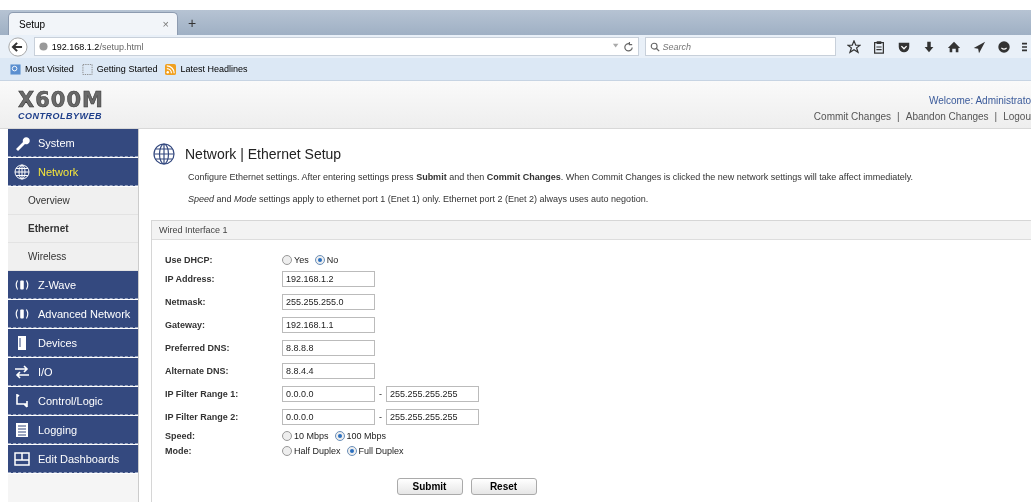 The width and height of the screenshot is (1031, 502). I want to click on field-label: Netmask:, so click(186, 301).